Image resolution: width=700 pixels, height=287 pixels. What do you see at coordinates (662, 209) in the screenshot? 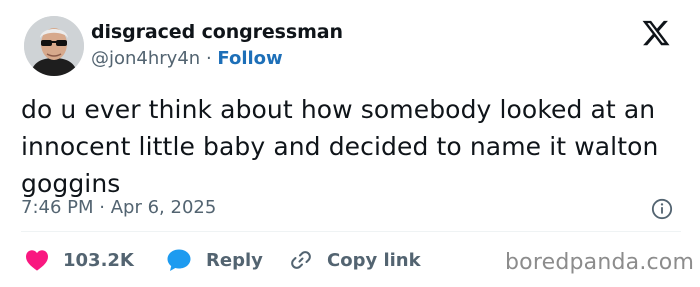
I see `info-icon` at bounding box center [662, 209].